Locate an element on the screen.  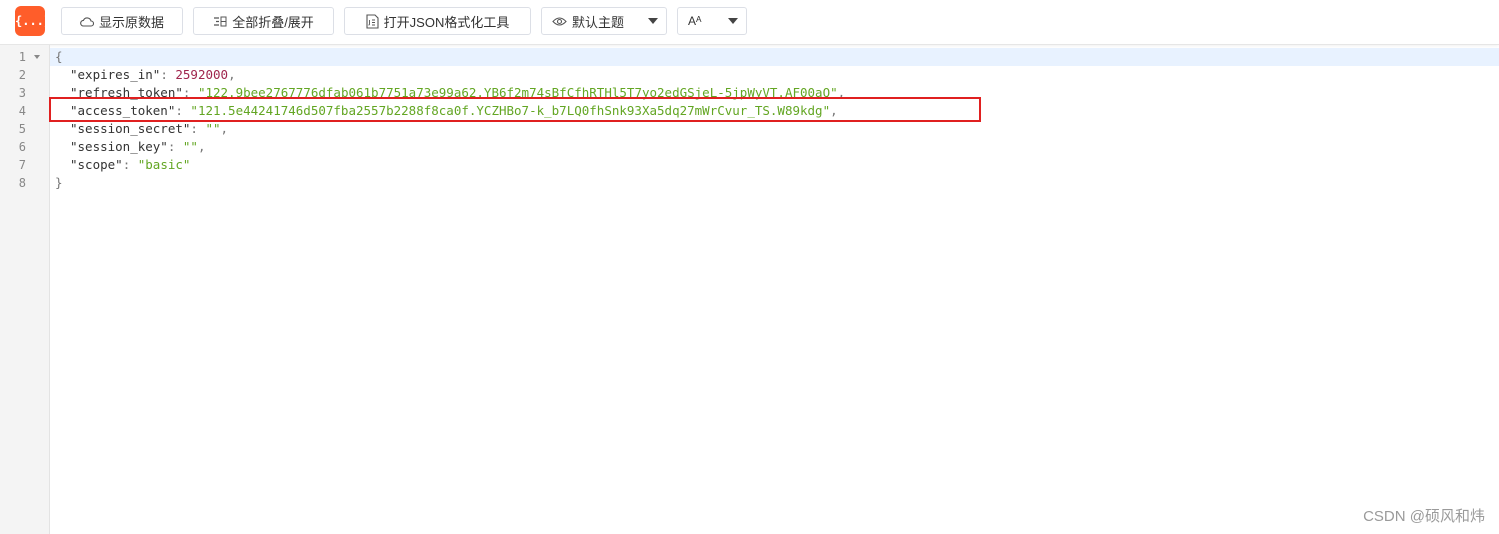
json-key: "scope" is located at coordinates (96, 164).